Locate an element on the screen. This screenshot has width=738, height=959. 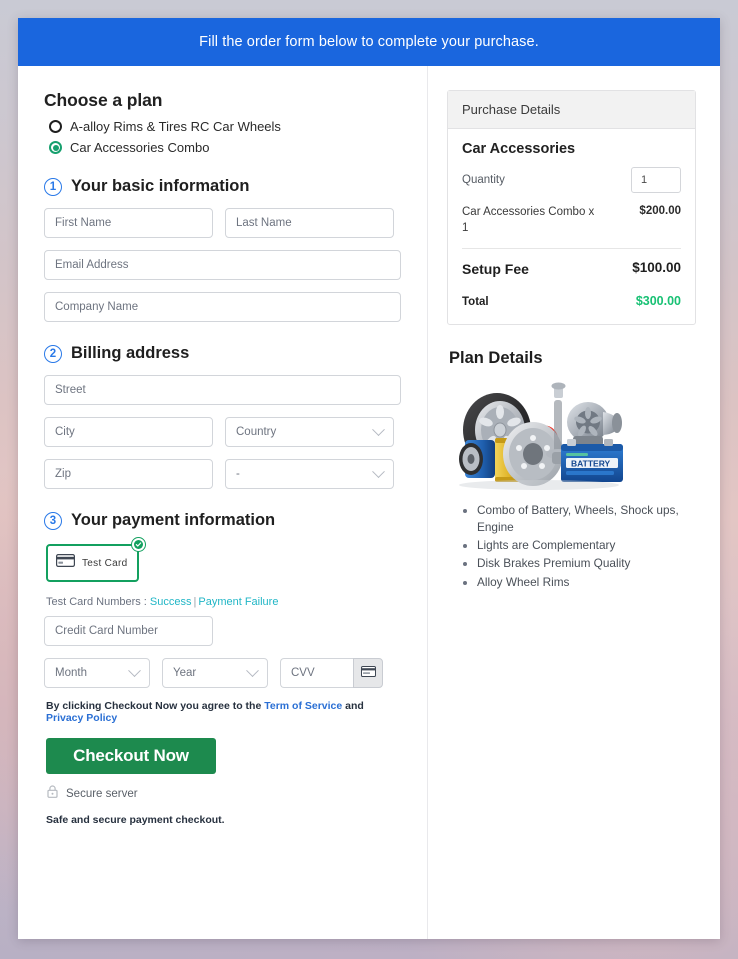
city-country-row: City Country is located at coordinates (222, 432).